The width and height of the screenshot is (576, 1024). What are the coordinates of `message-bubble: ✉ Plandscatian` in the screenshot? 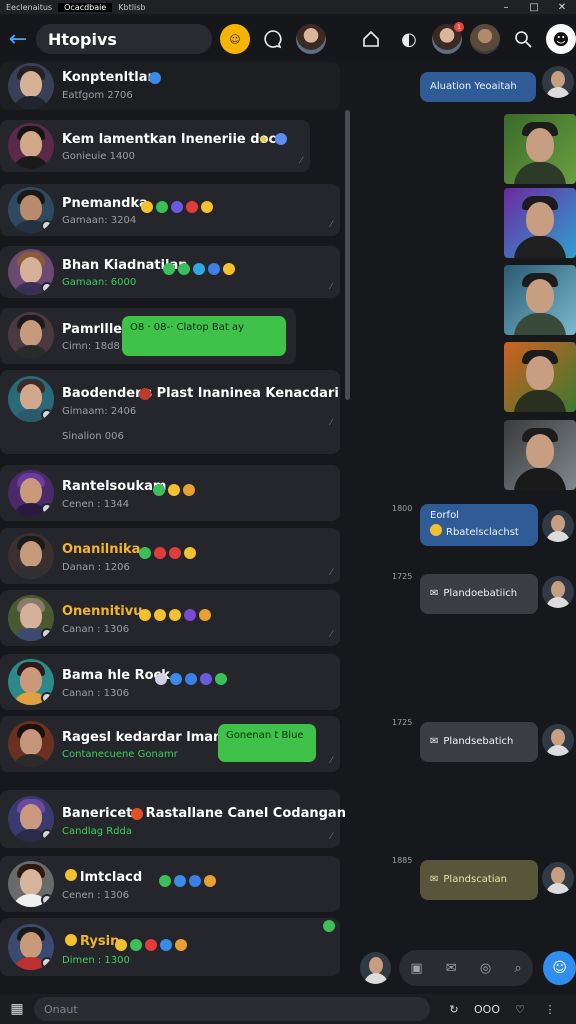 It's located at (479, 880).